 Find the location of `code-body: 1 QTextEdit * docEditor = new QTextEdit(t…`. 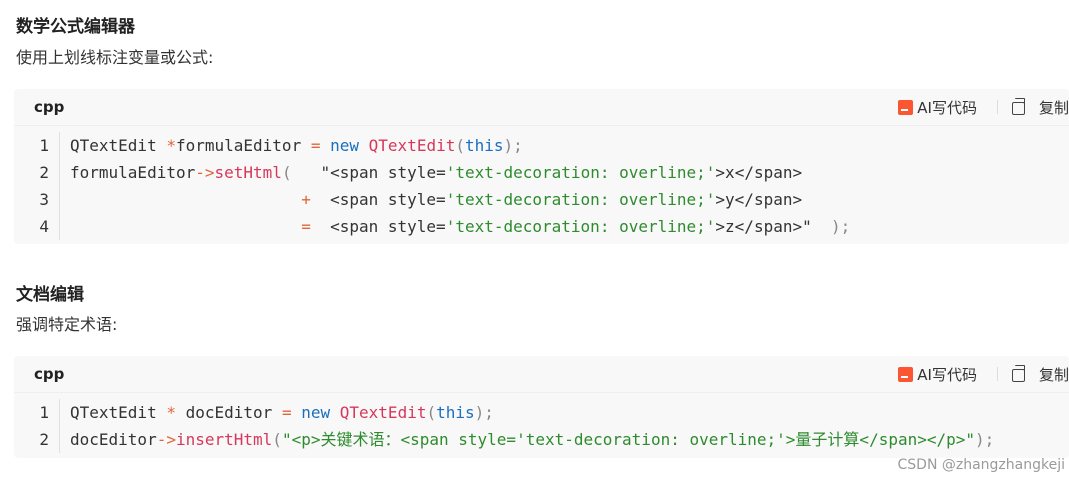

code-body: 1 QTextEdit * docEditor = new QTextEdit(t… is located at coordinates (541, 427).